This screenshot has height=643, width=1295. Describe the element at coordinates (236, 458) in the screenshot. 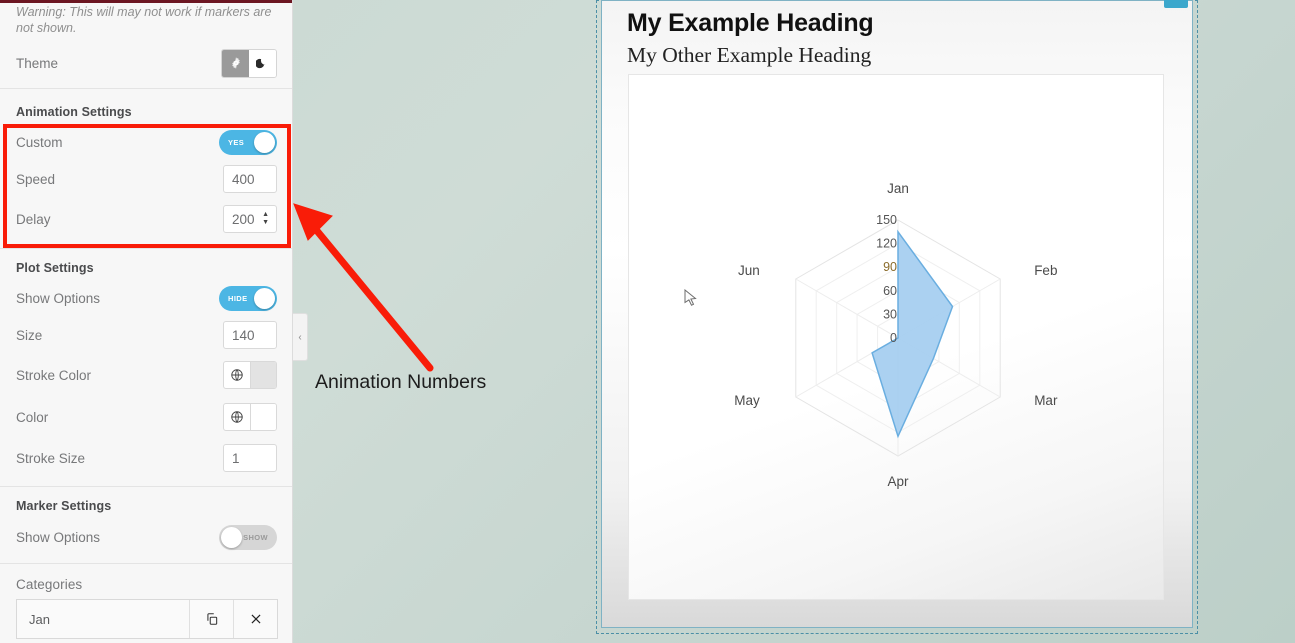

I see `stroke-size-value: 1` at that location.